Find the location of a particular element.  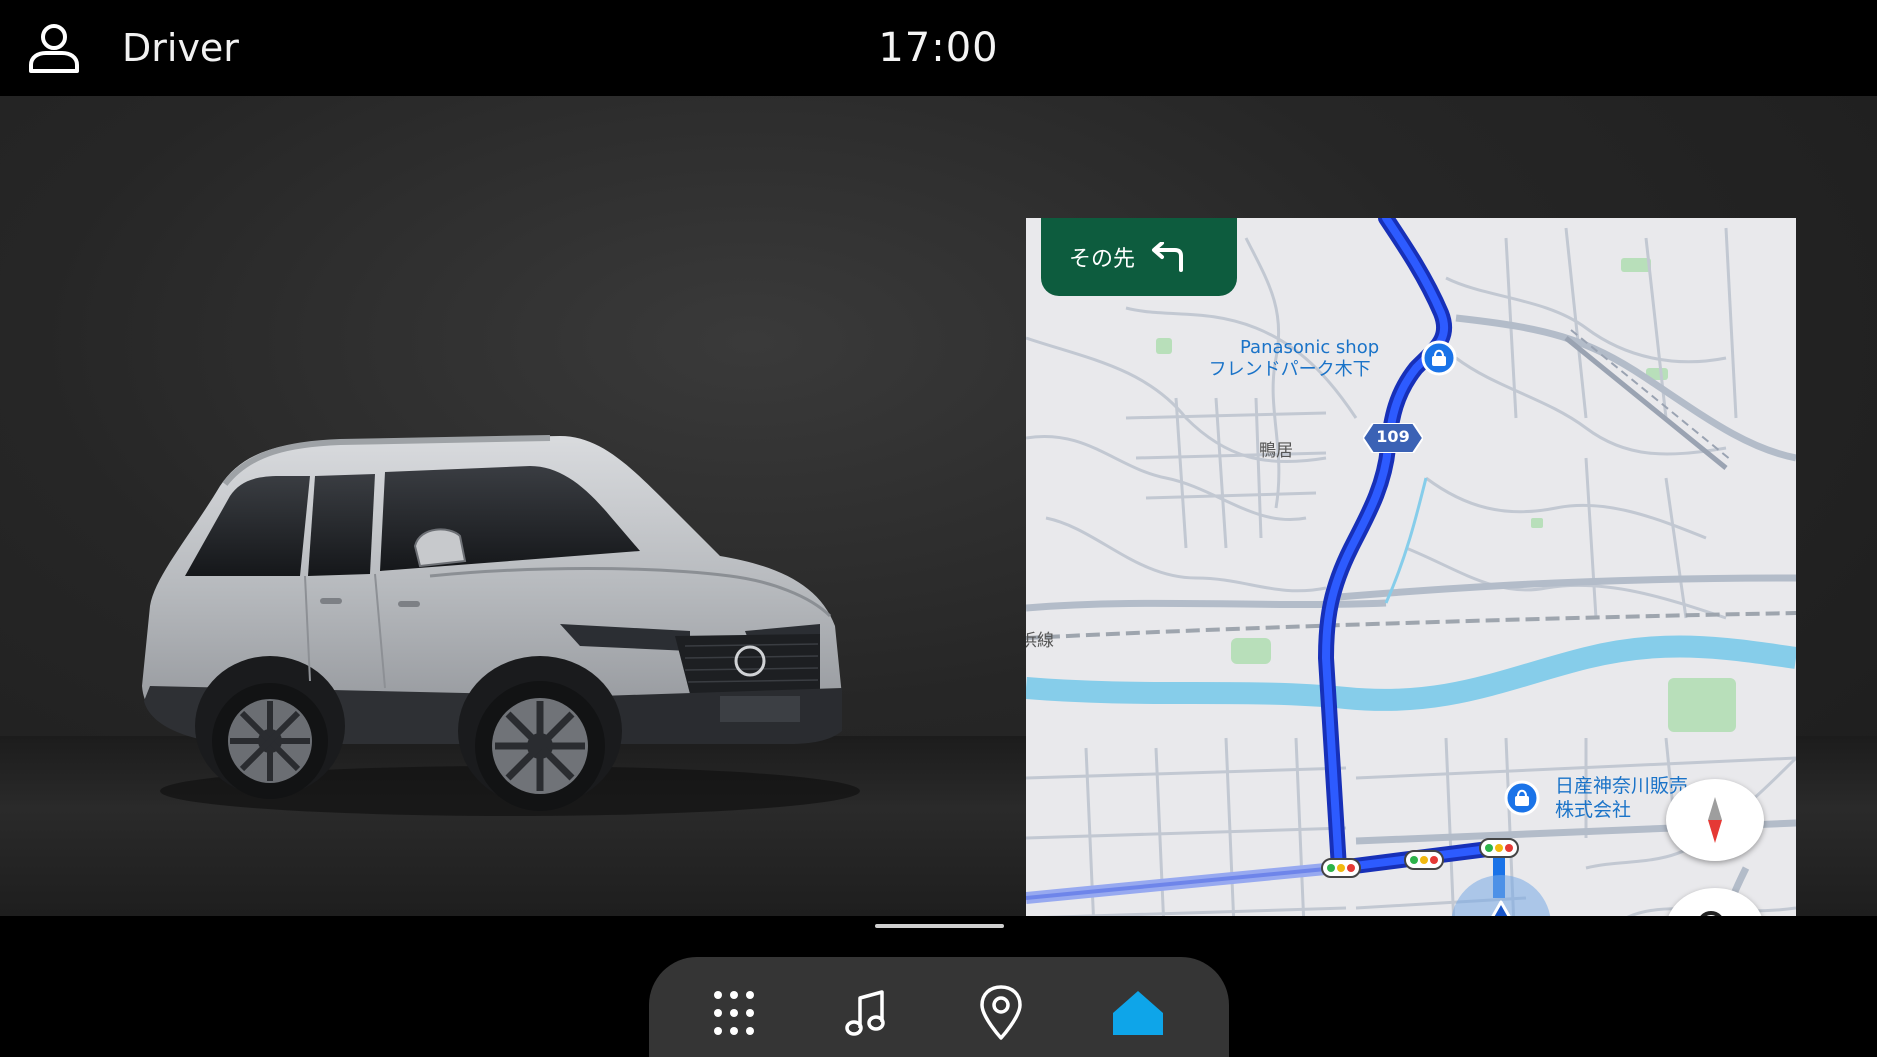

music-note-icon is located at coordinates (865, 1013).